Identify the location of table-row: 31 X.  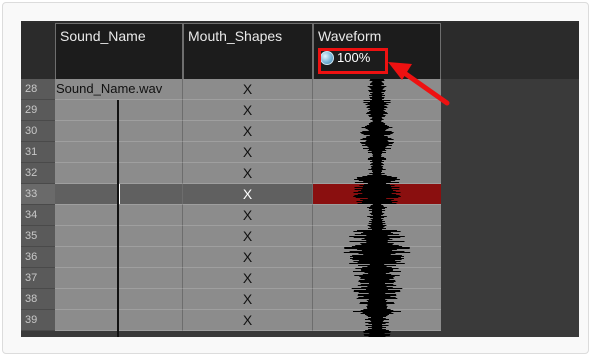
(231, 152).